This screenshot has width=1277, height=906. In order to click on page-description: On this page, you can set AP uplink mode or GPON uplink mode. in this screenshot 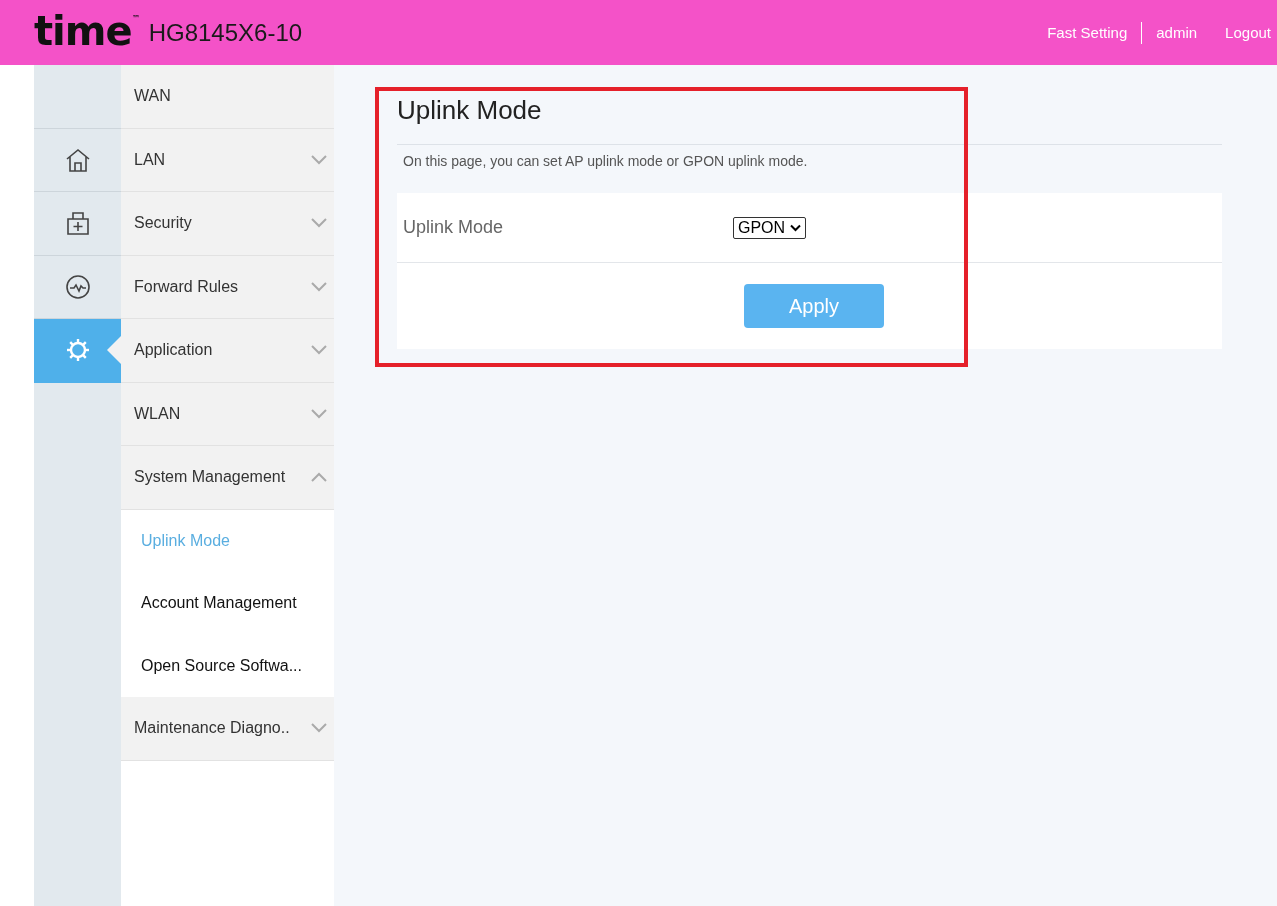, I will do `click(605, 161)`.